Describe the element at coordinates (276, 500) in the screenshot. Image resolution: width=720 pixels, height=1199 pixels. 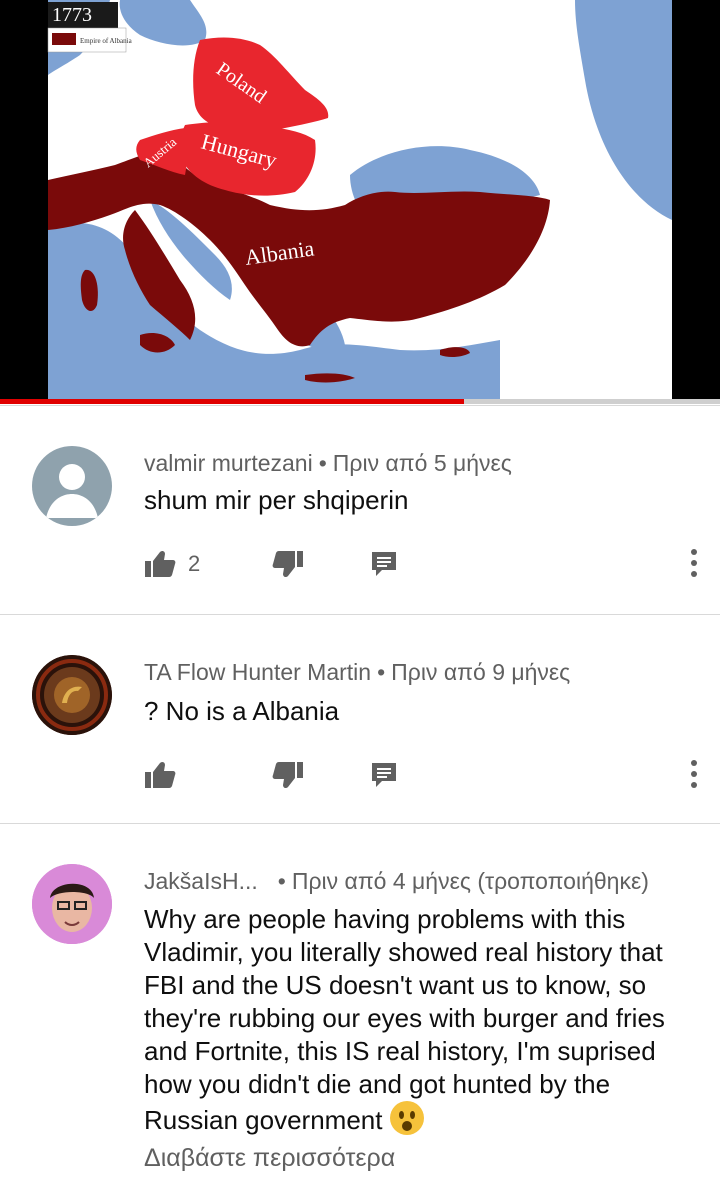
I see `comment-text: shum mir per shqiperin` at that location.